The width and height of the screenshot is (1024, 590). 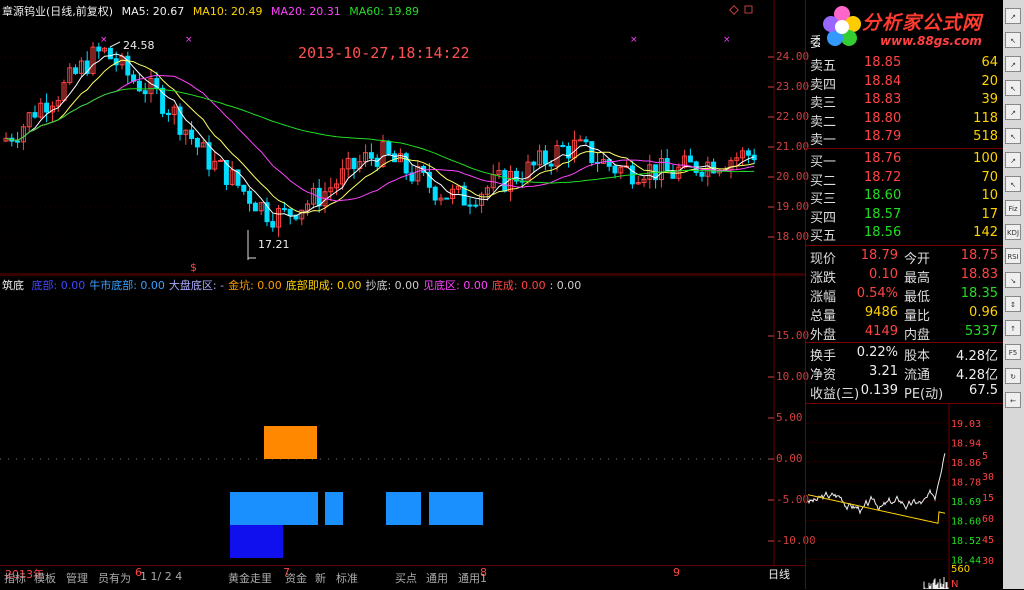 What do you see at coordinates (392, 285) in the screenshot?
I see `indicator-value: 抄底: 0.00` at bounding box center [392, 285].